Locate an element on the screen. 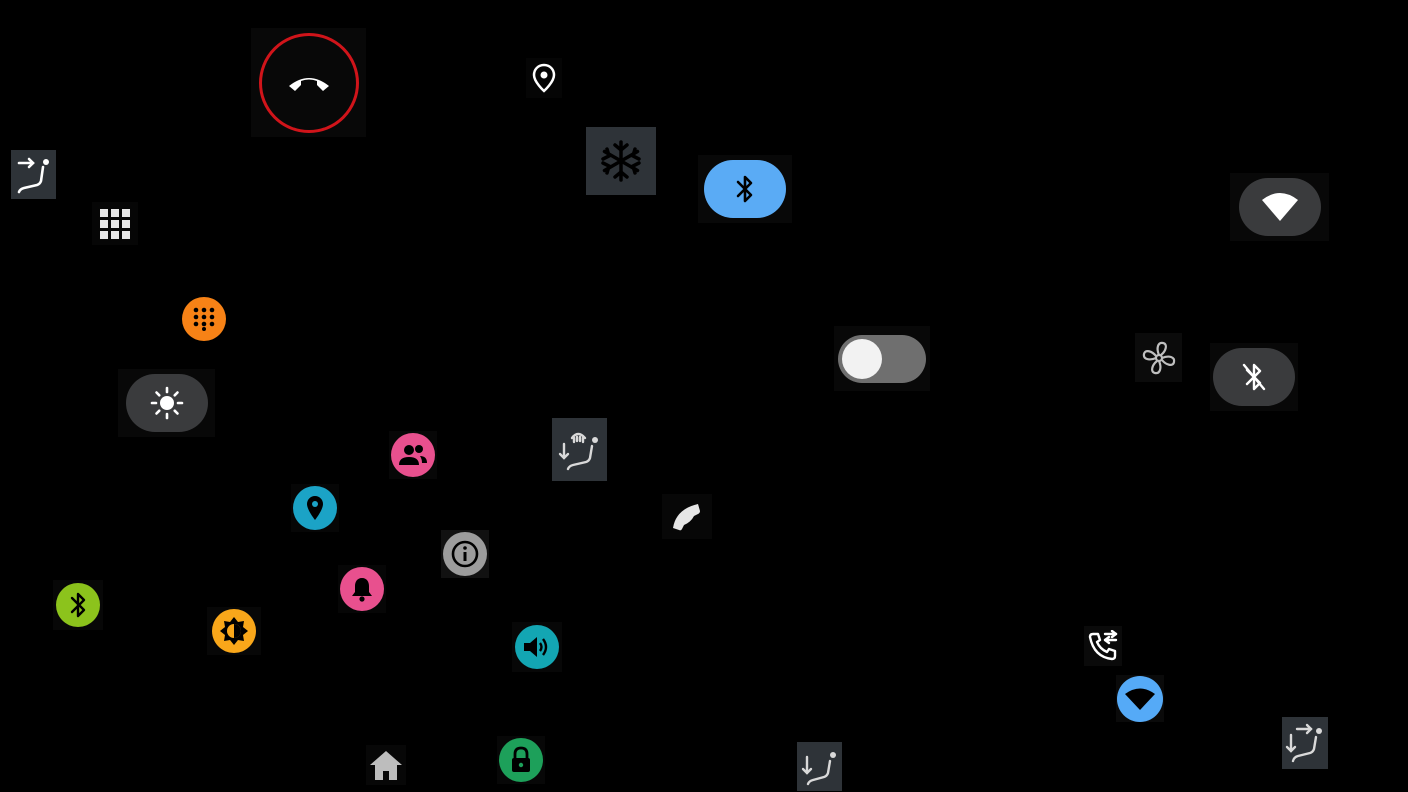 This screenshot has height=792, width=1408. map-pin-circle is located at coordinates (315, 508).